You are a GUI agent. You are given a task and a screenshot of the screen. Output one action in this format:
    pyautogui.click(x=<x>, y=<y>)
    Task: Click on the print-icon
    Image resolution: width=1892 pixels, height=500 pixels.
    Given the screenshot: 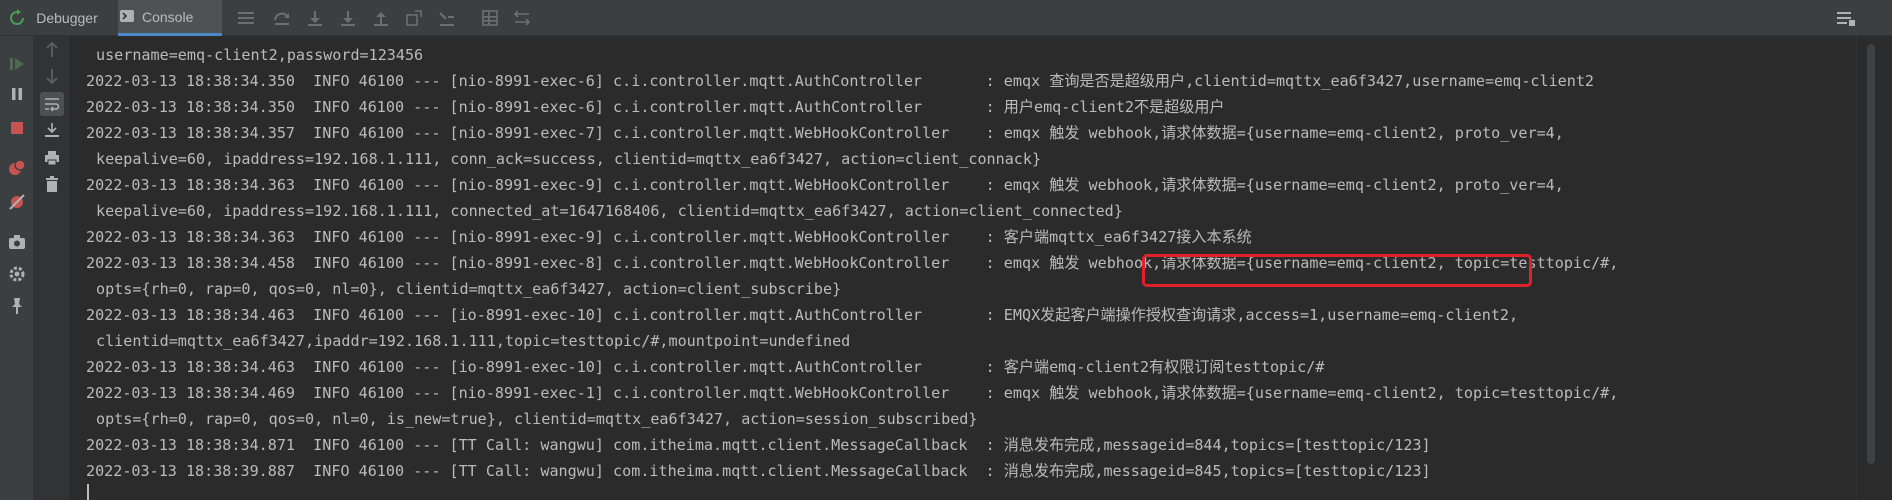 What is the action you would take?
    pyautogui.click(x=52, y=158)
    